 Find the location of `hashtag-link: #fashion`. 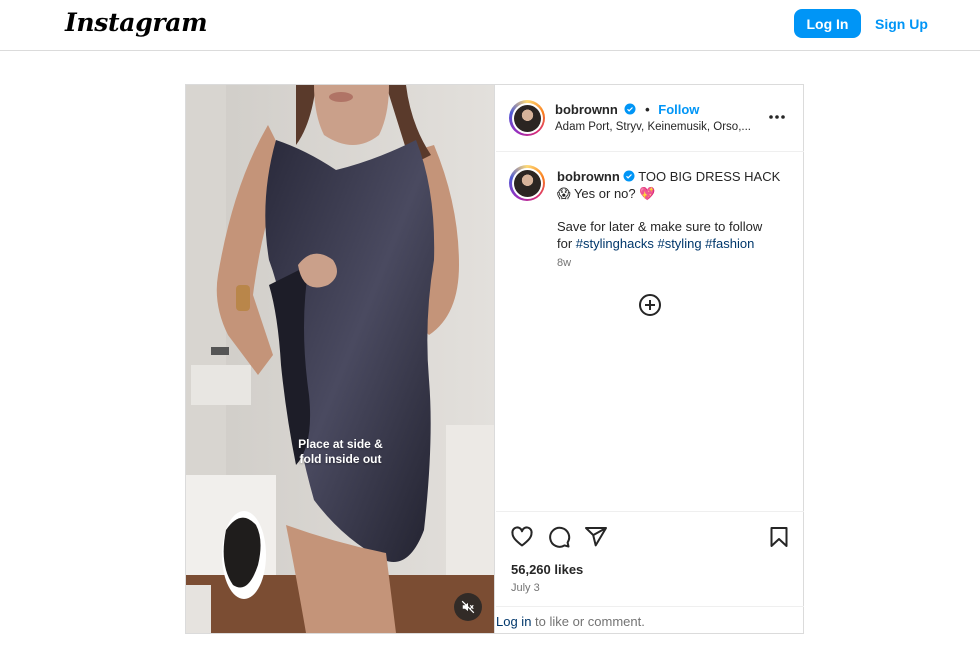

hashtag-link: #fashion is located at coordinates (729, 243).